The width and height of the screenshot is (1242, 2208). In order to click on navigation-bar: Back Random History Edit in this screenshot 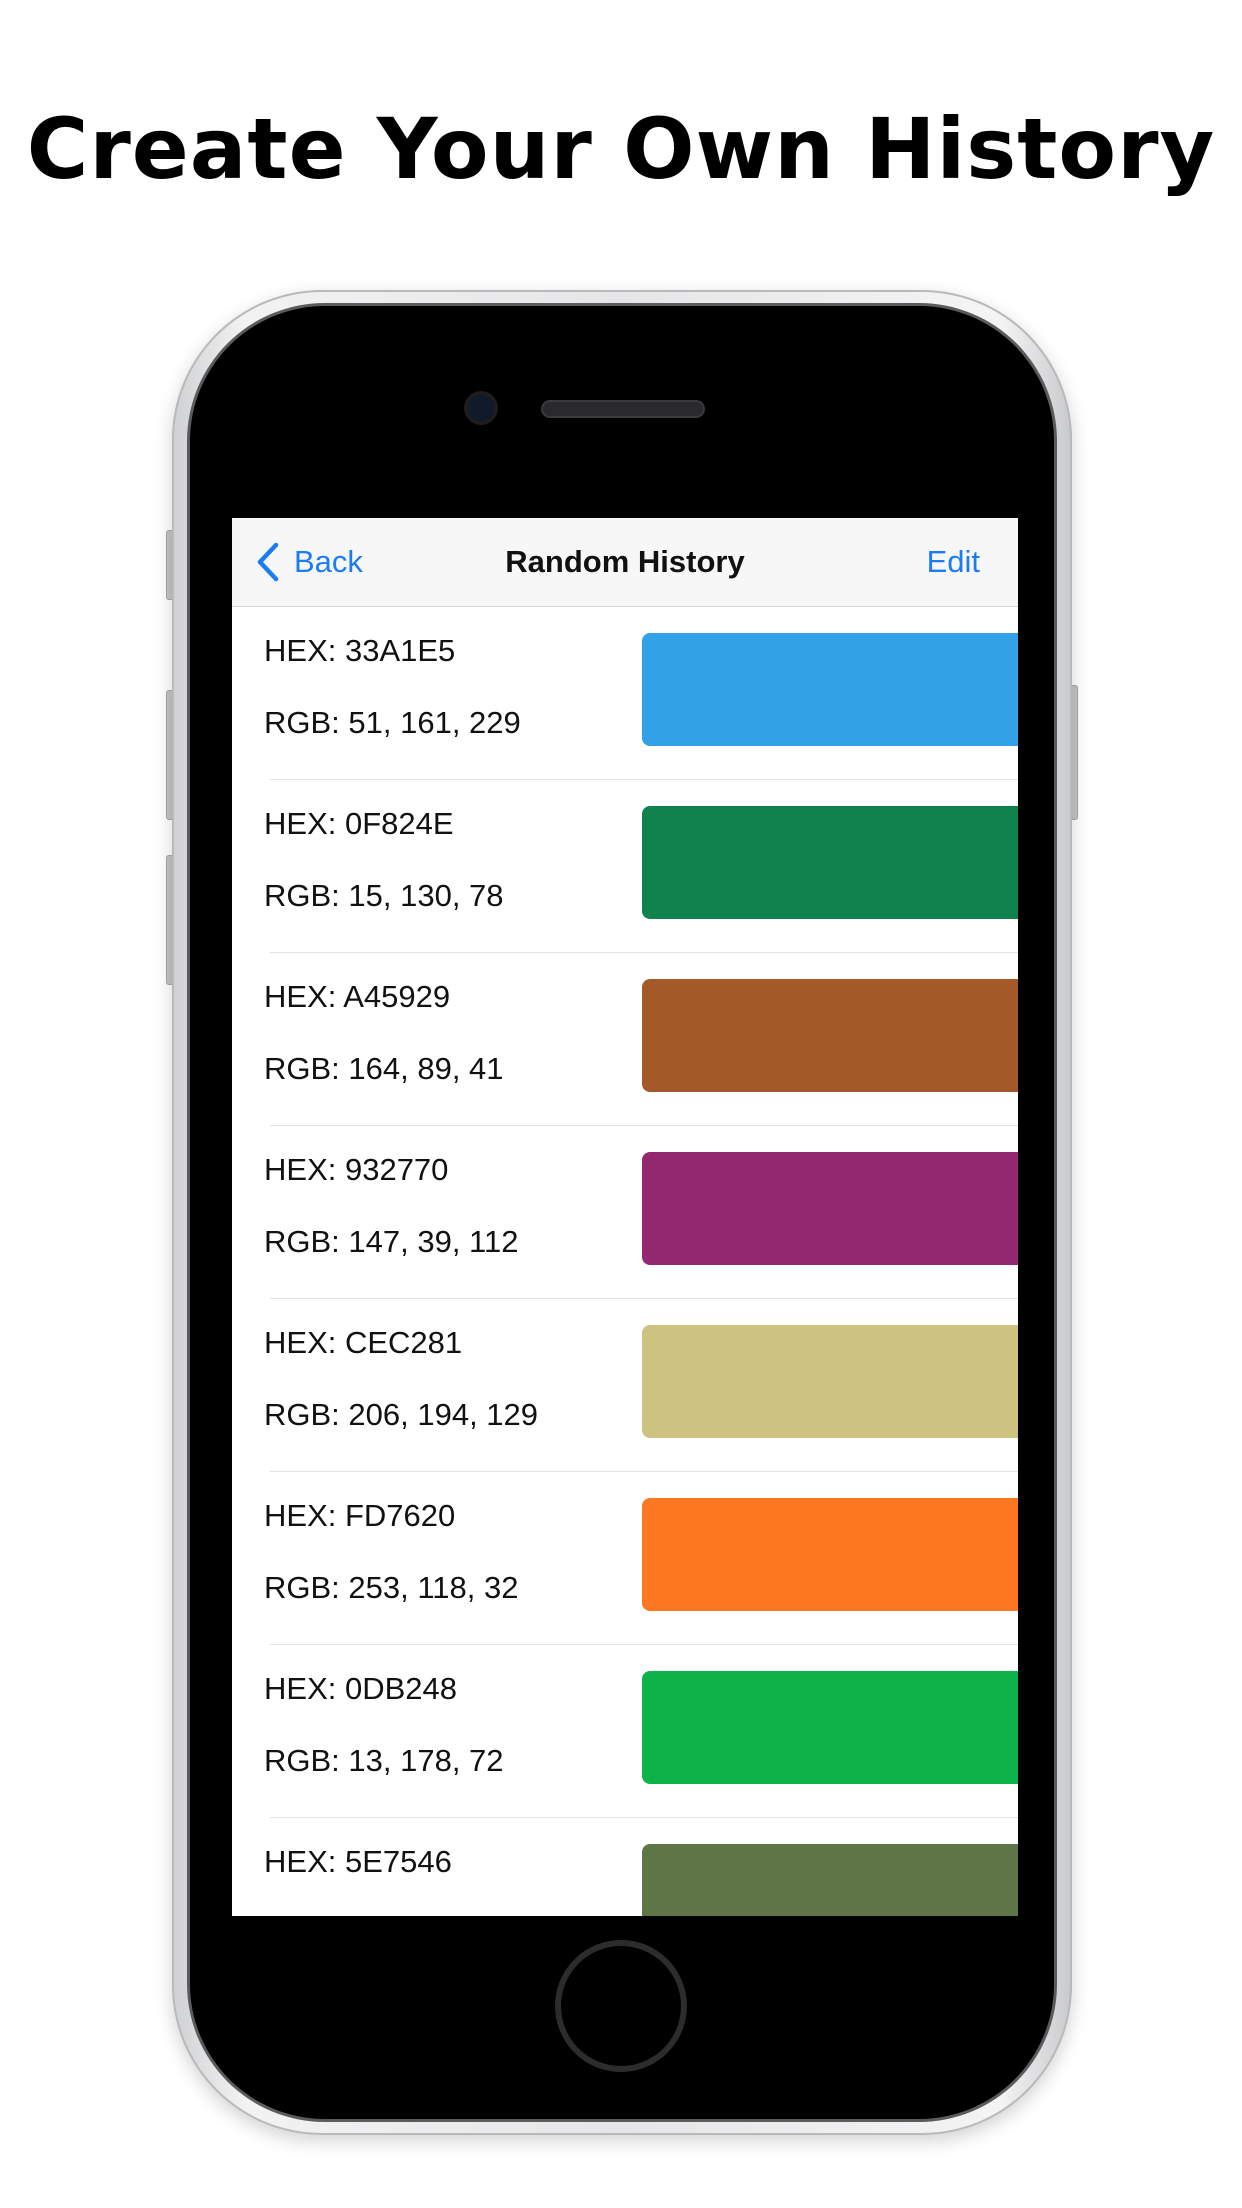, I will do `click(625, 562)`.